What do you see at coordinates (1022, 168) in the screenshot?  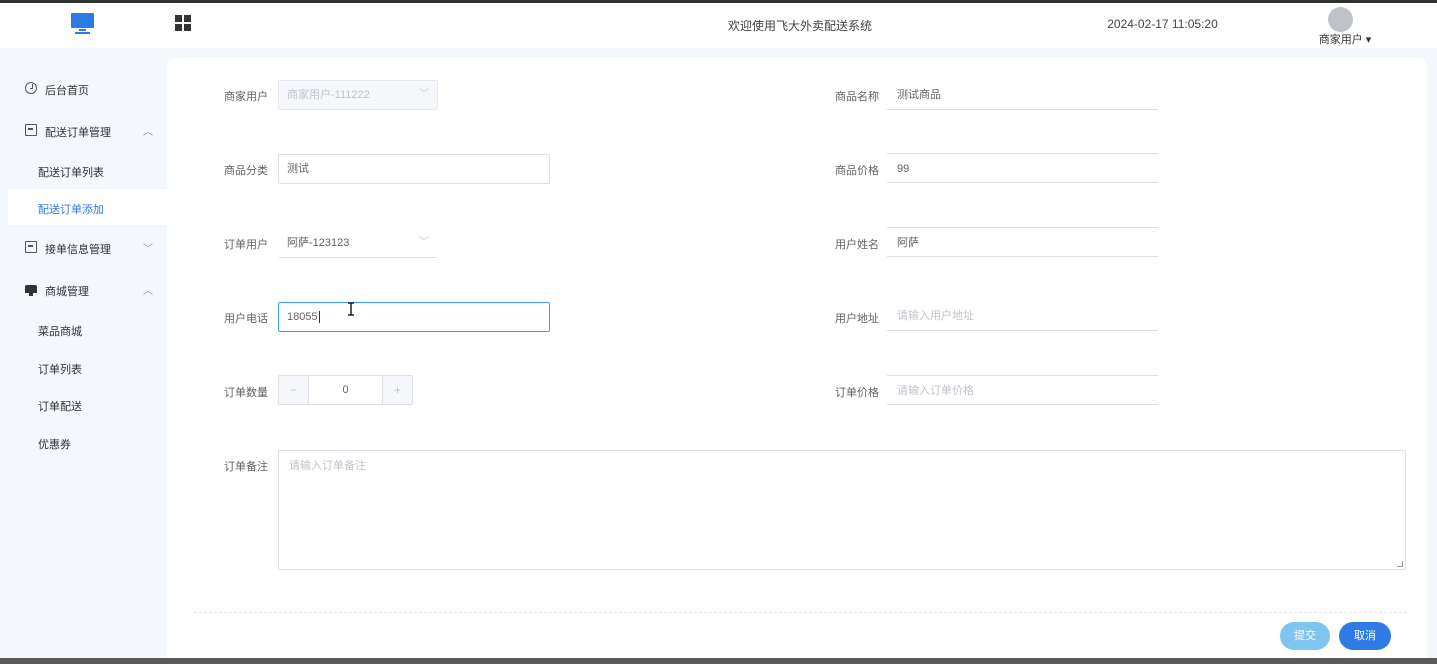 I see `product-price-input: 99` at bounding box center [1022, 168].